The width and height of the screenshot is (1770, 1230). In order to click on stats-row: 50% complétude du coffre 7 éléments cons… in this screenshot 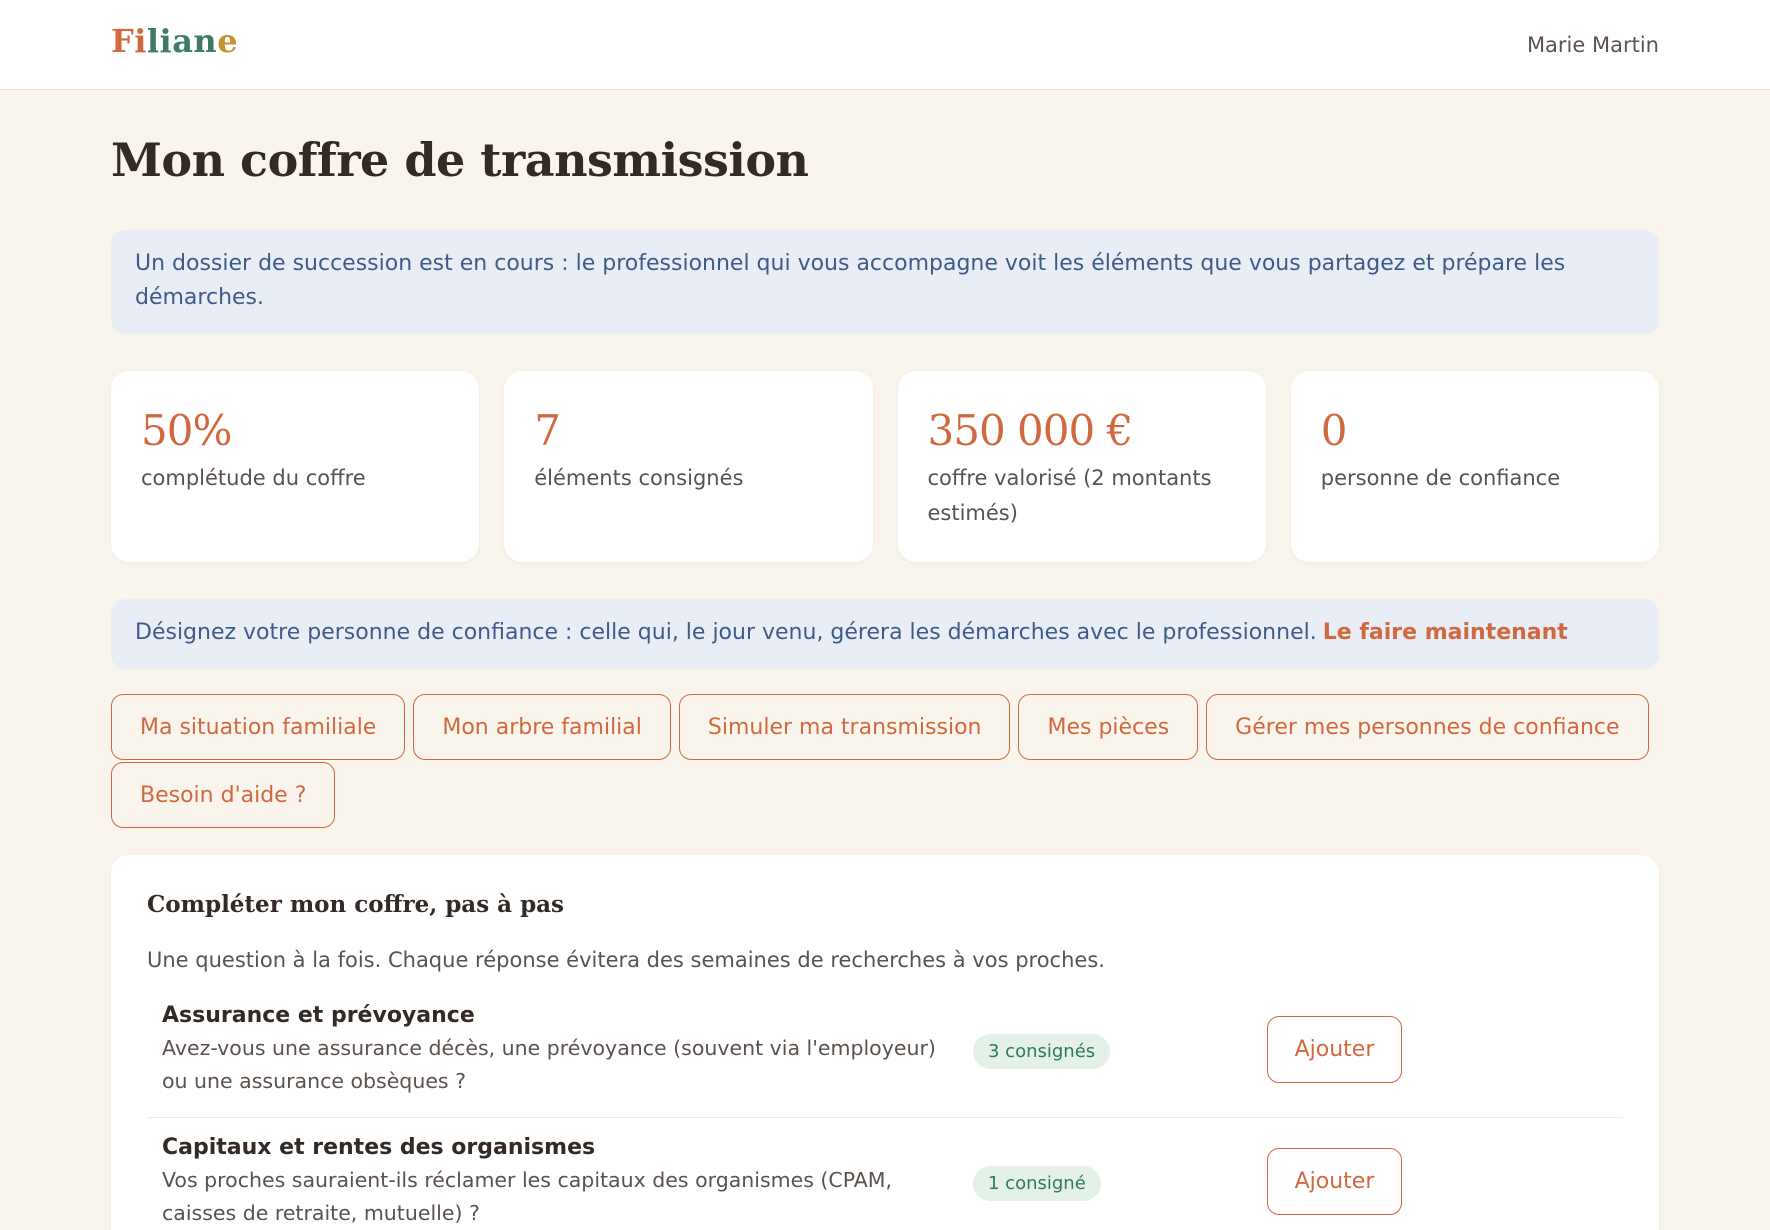, I will do `click(885, 466)`.